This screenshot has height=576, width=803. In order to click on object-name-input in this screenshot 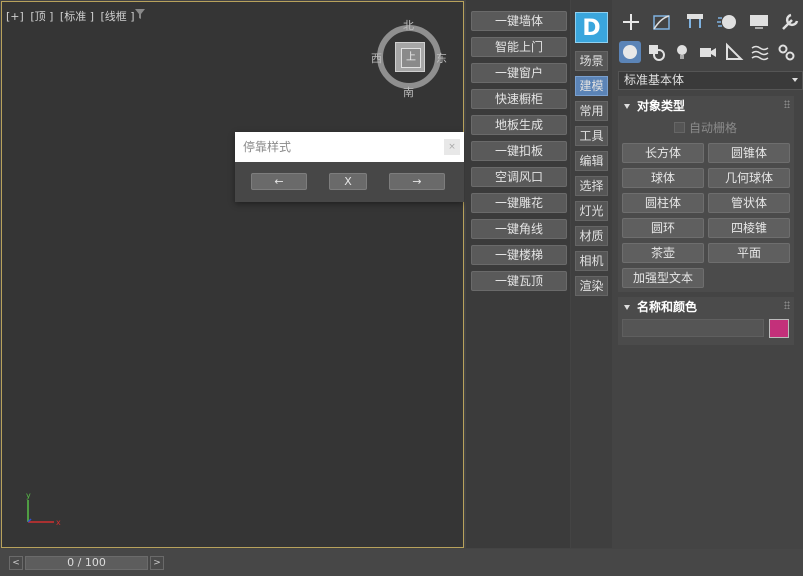, I will do `click(693, 328)`.